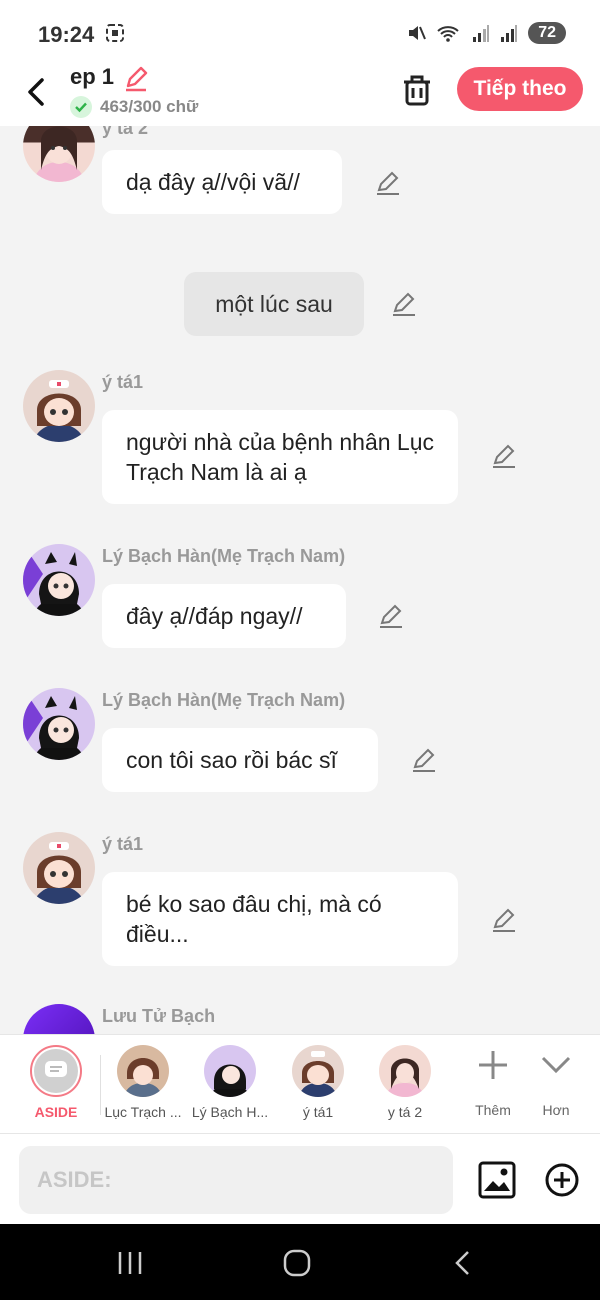  Describe the element at coordinates (318, 1112) in the screenshot. I see `character-label: ý tá1` at that location.